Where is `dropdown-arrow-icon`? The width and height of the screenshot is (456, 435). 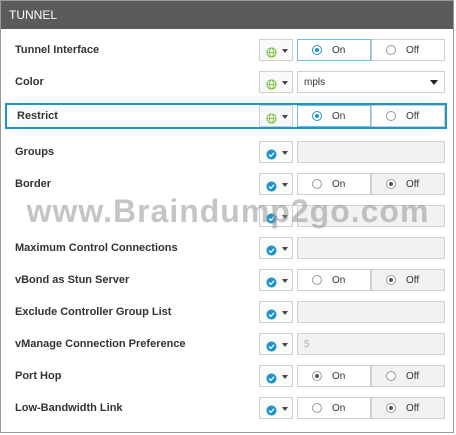
dropdown-arrow-icon is located at coordinates (434, 82).